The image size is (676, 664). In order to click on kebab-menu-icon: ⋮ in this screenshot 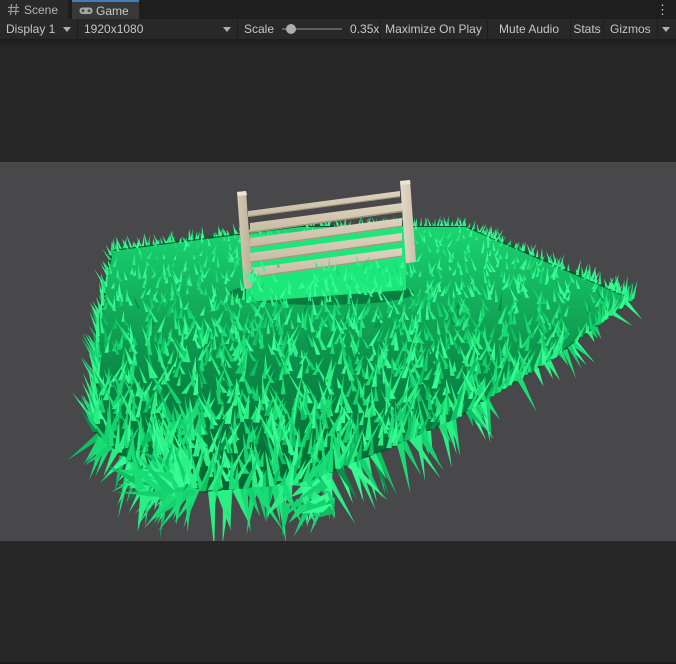, I will do `click(662, 9)`.